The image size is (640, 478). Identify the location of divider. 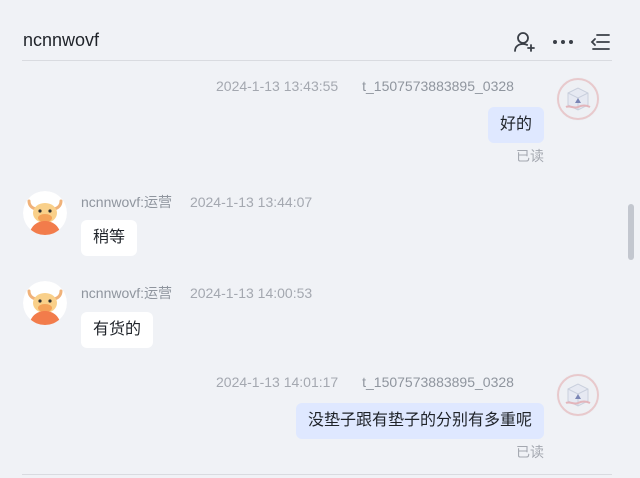
(317, 474).